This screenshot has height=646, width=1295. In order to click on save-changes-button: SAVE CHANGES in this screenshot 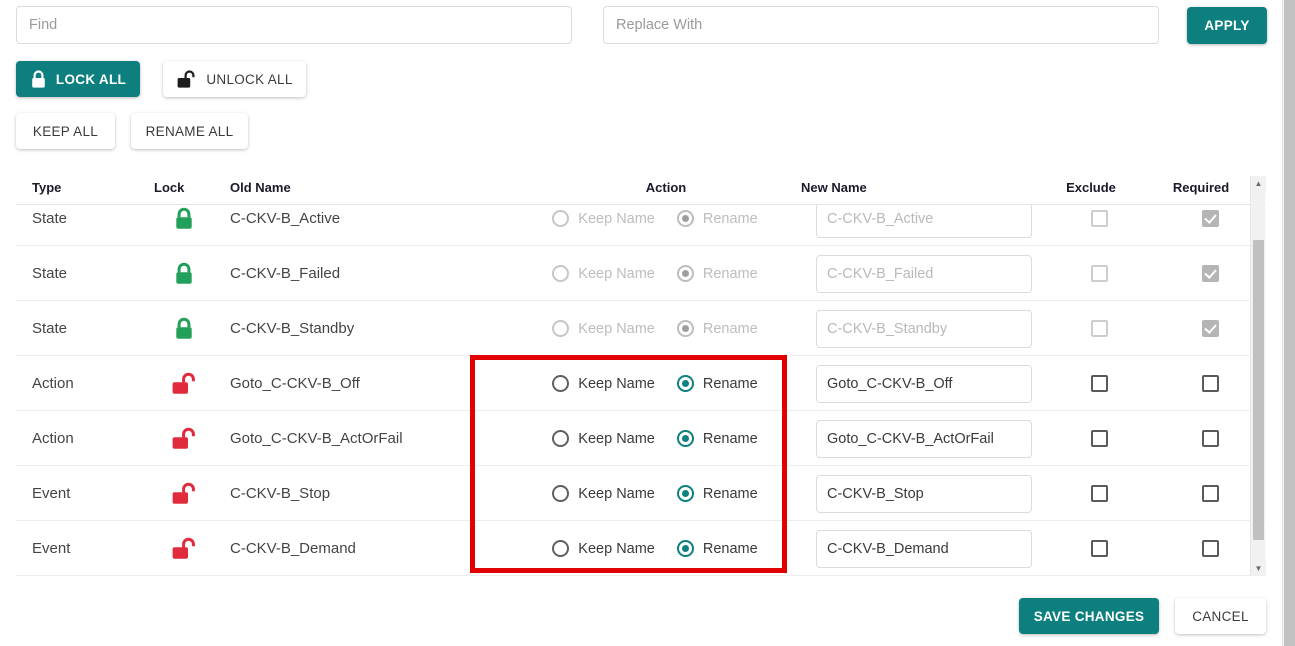, I will do `click(1089, 616)`.